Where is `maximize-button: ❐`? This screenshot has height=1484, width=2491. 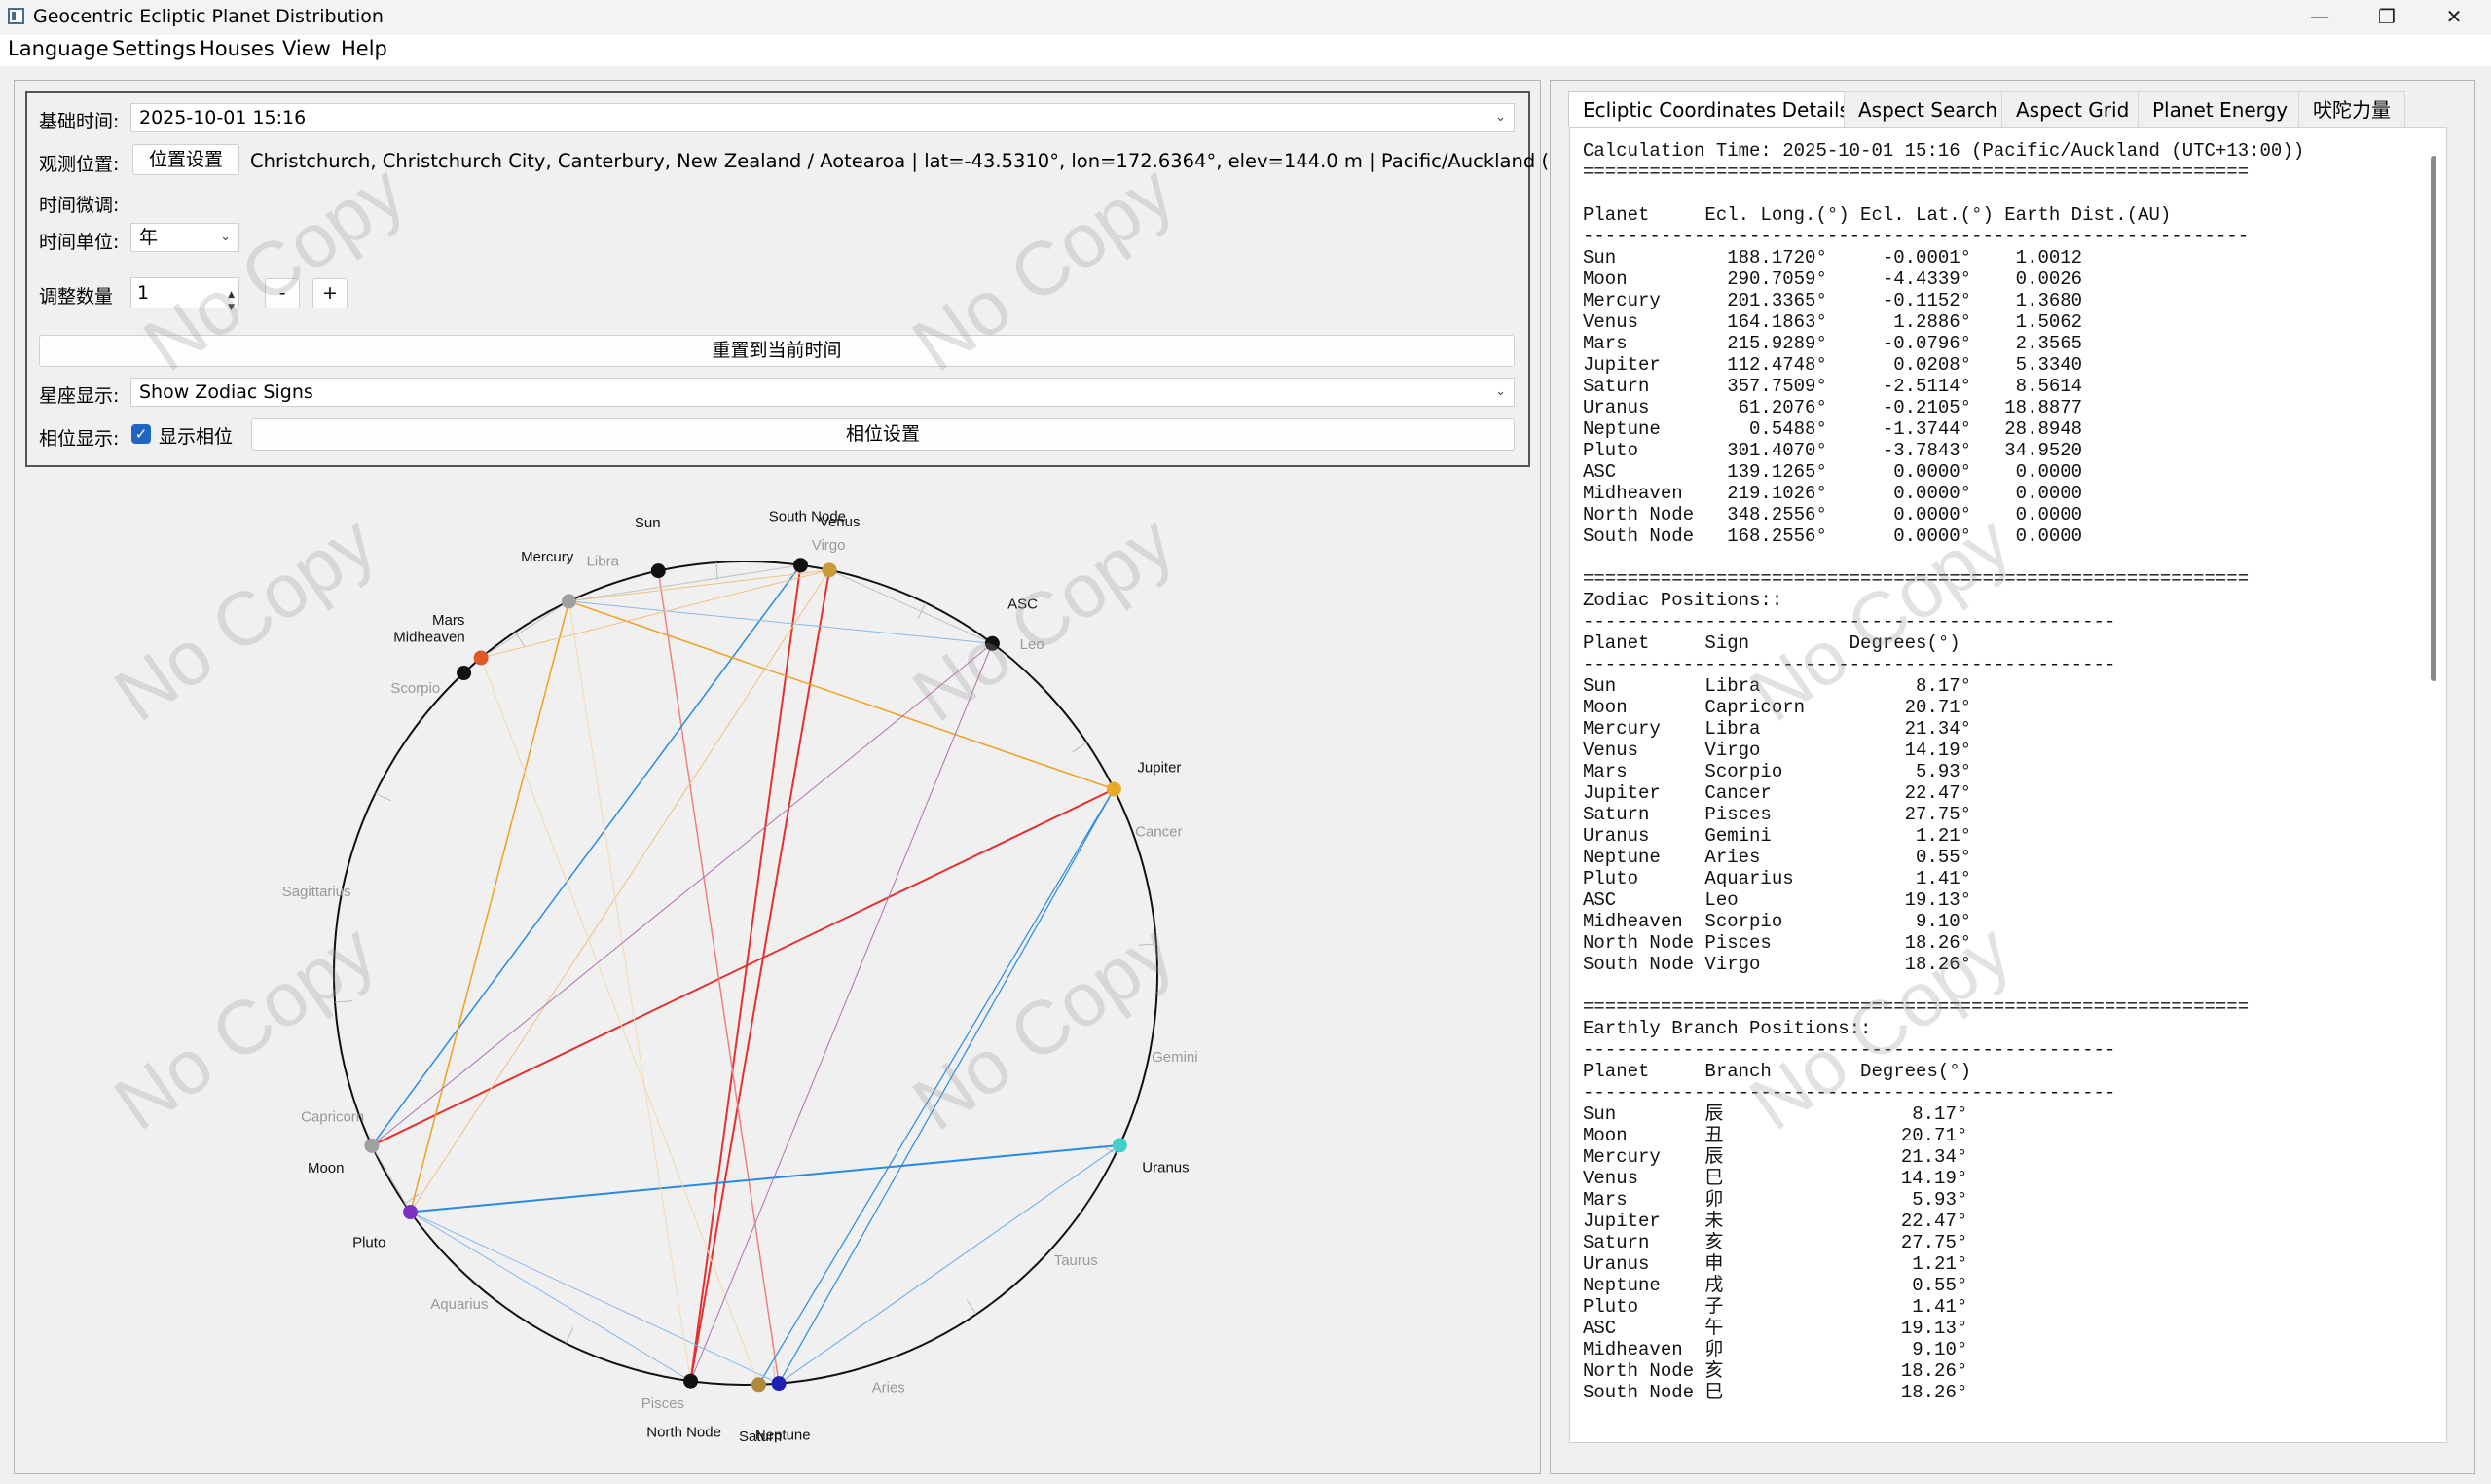 maximize-button: ❐ is located at coordinates (2387, 18).